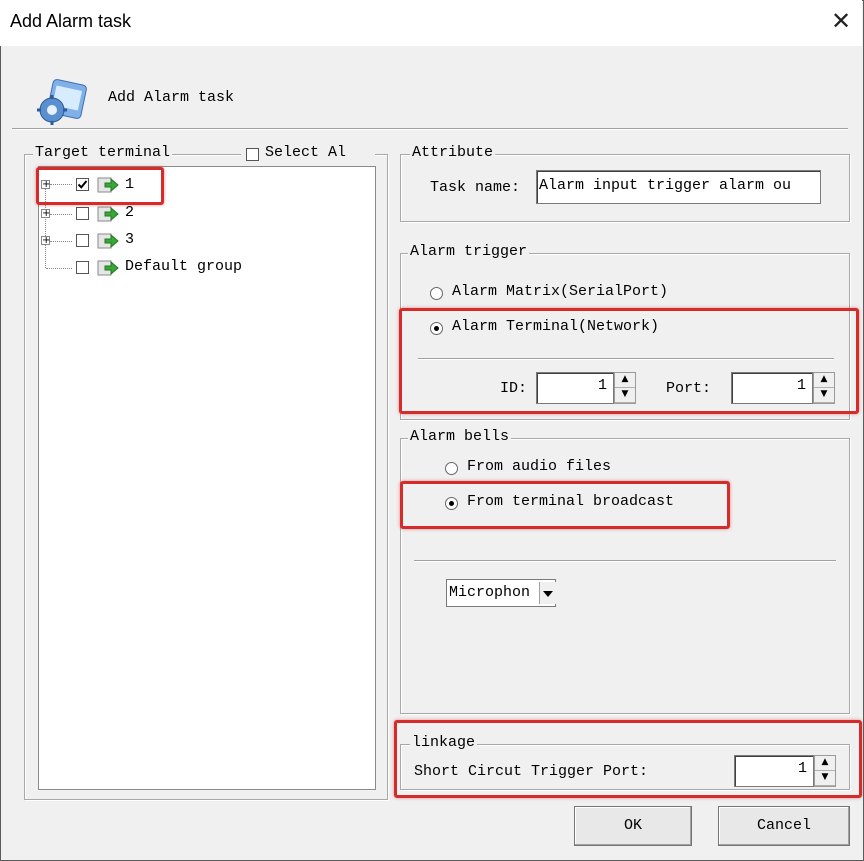 Image resolution: width=864 pixels, height=861 pixels. I want to click on audio-files-label: From audio files, so click(539, 466).